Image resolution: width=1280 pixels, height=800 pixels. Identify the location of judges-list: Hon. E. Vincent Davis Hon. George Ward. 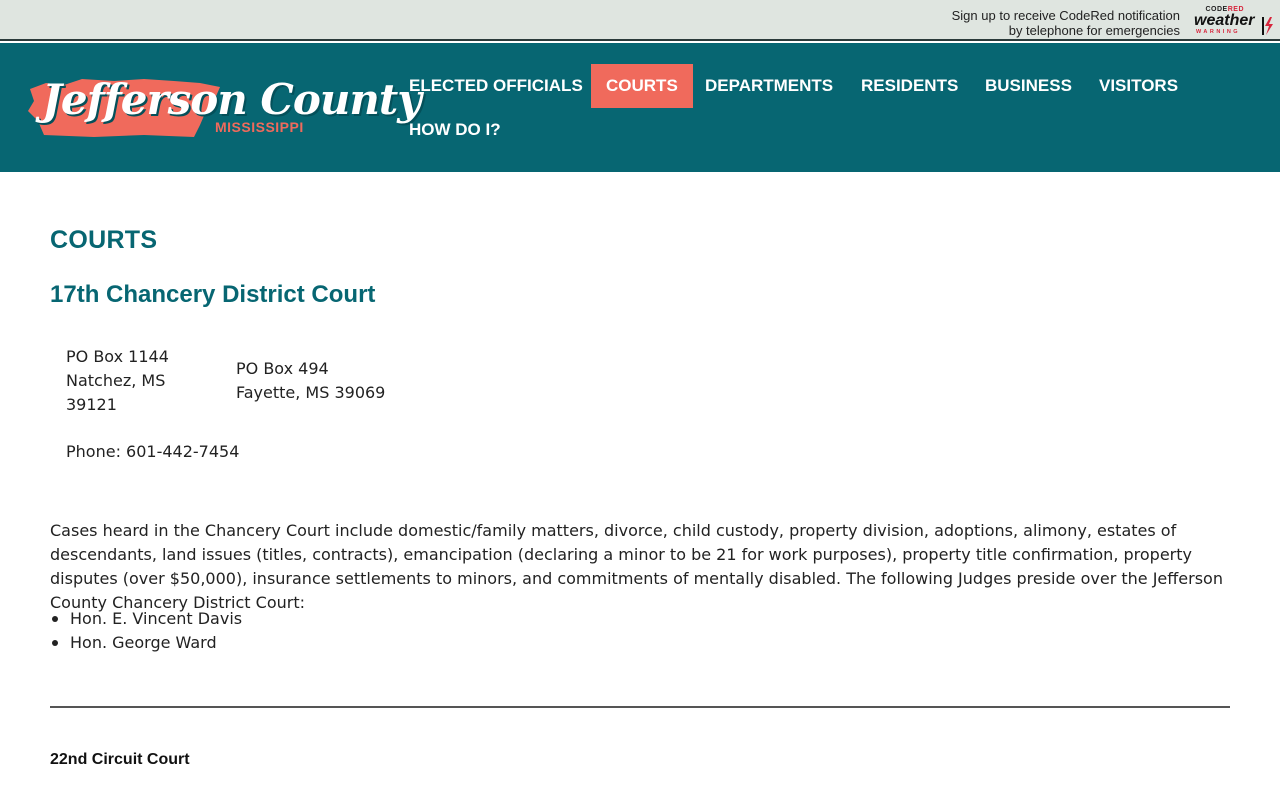
(146, 631).